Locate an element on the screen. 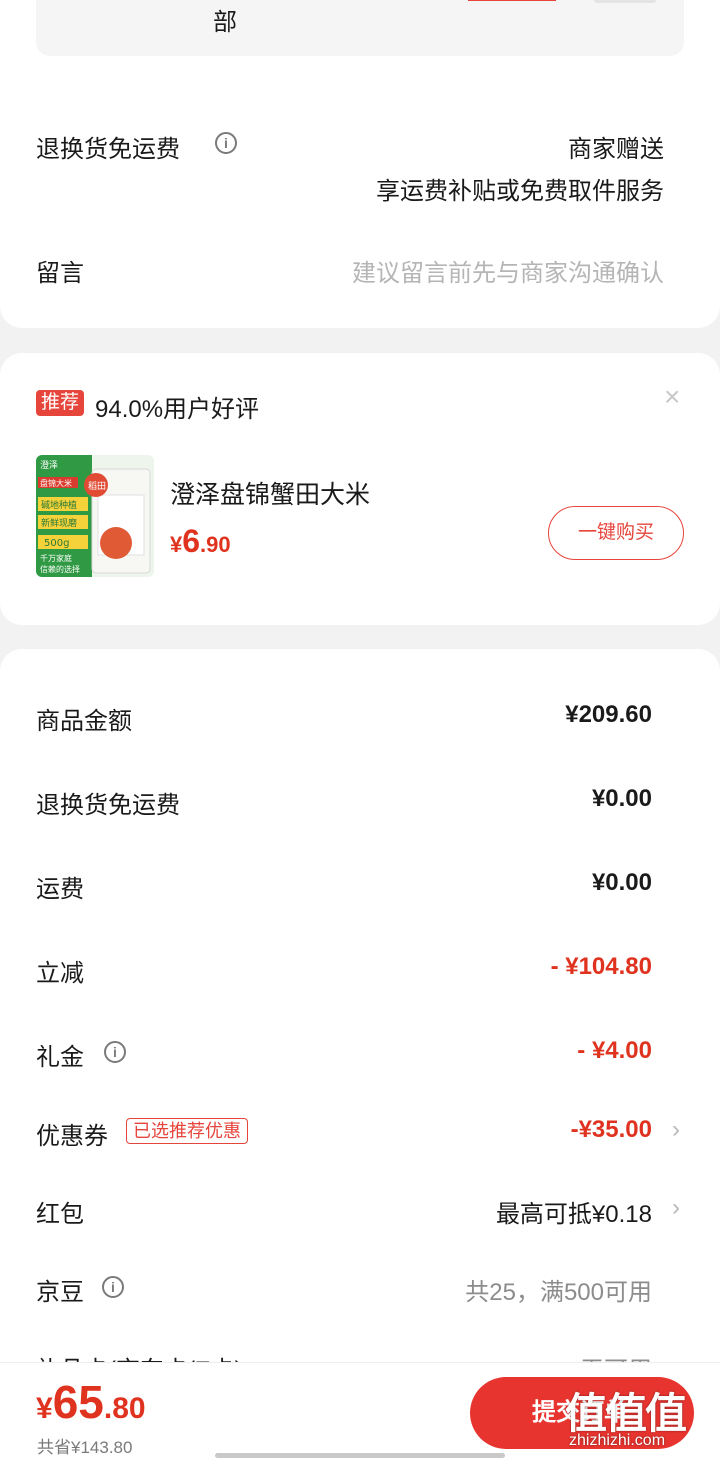  price-symbol: ¥ is located at coordinates (176, 544).